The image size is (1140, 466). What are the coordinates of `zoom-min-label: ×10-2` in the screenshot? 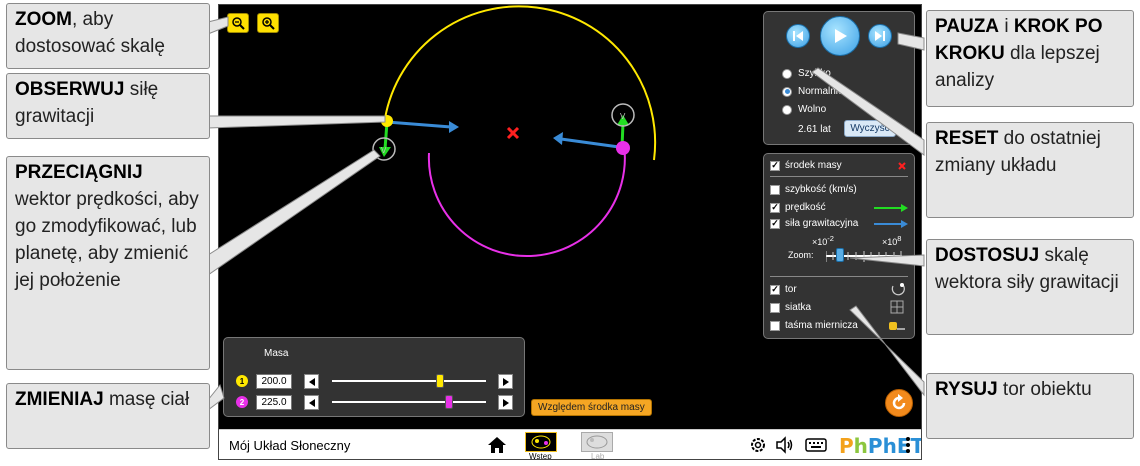 It's located at (823, 240).